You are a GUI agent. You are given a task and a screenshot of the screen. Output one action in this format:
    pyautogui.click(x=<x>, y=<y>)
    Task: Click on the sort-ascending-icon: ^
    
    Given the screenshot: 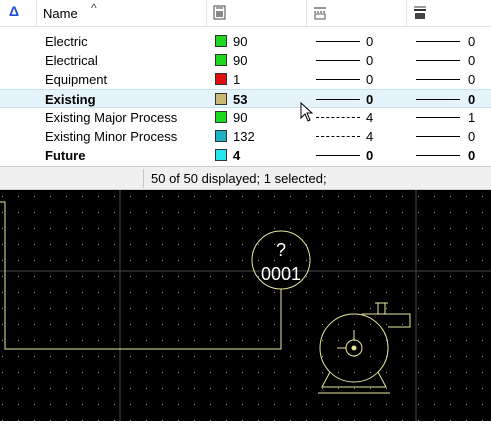 What is the action you would take?
    pyautogui.click(x=94, y=8)
    